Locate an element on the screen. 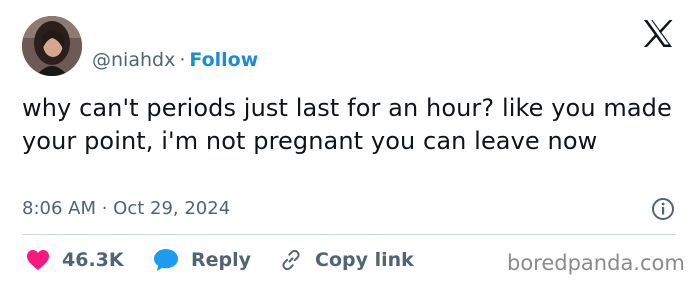  heart-icon is located at coordinates (38, 260).